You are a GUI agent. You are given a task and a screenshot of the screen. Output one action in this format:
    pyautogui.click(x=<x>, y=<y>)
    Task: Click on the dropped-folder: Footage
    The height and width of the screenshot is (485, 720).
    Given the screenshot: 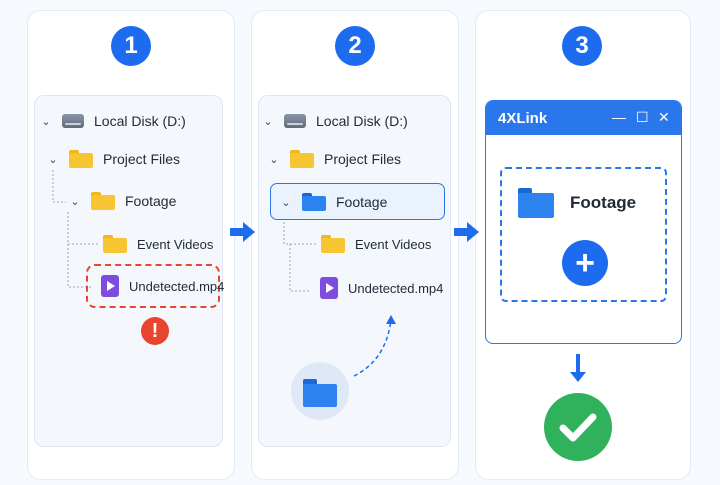 What is the action you would take?
    pyautogui.click(x=577, y=203)
    